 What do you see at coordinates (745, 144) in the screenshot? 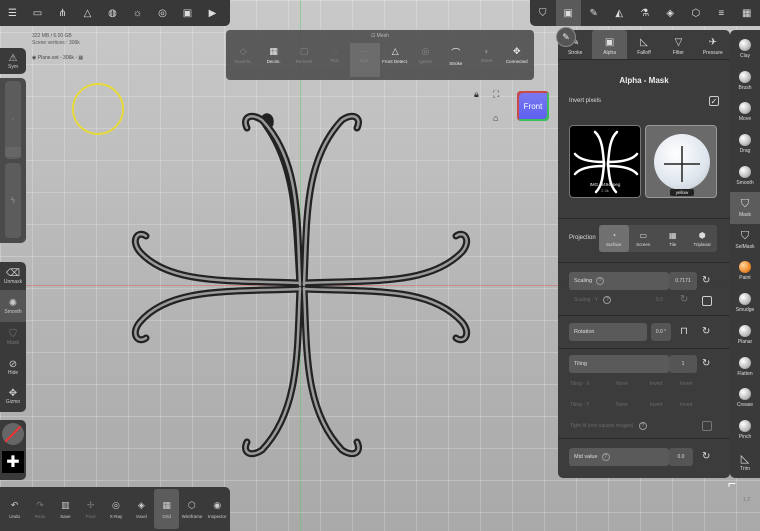
I see `tool-drag: Drag` at bounding box center [745, 144].